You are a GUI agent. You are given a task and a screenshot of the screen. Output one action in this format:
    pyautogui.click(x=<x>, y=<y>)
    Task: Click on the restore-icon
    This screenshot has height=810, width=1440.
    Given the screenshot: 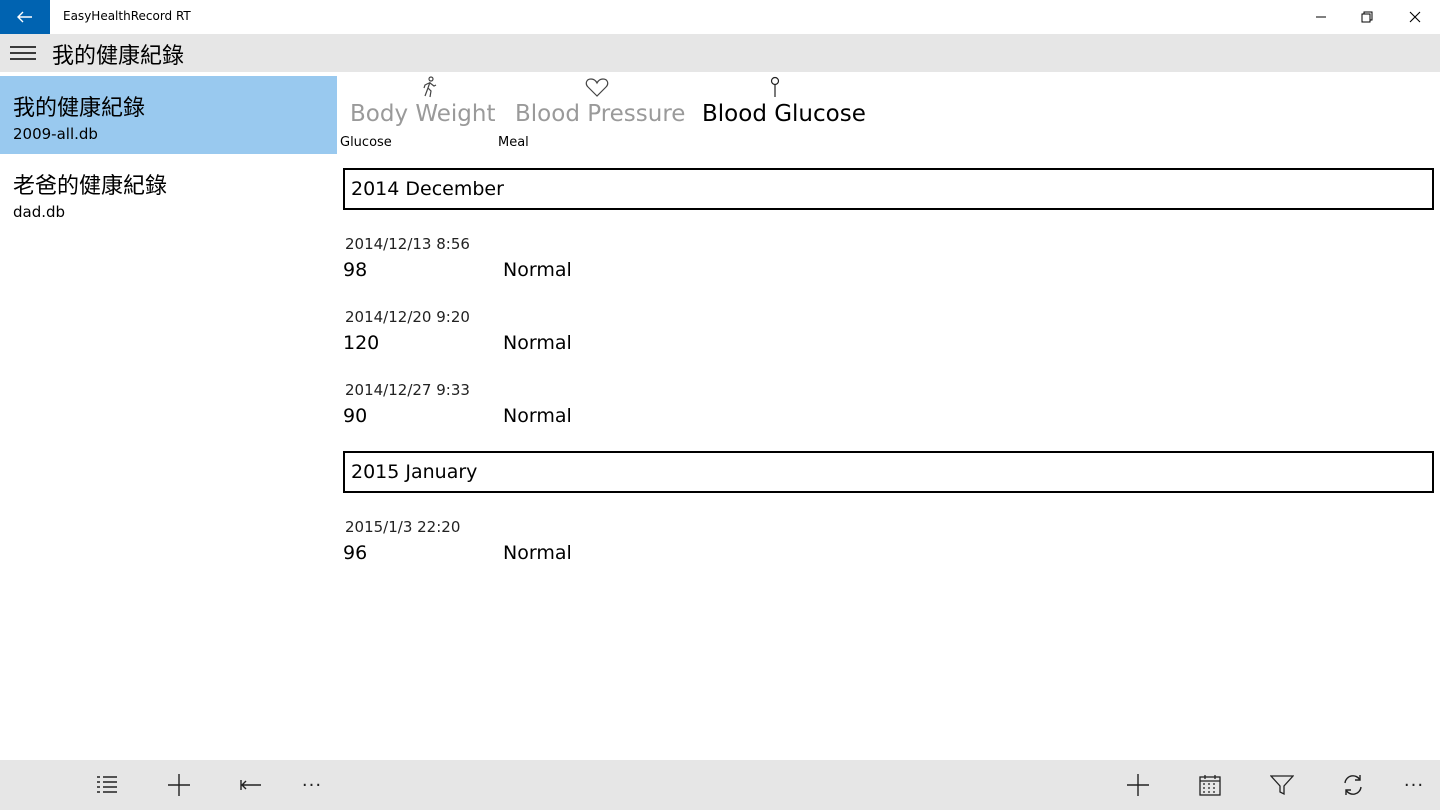 What is the action you would take?
    pyautogui.click(x=1367, y=17)
    